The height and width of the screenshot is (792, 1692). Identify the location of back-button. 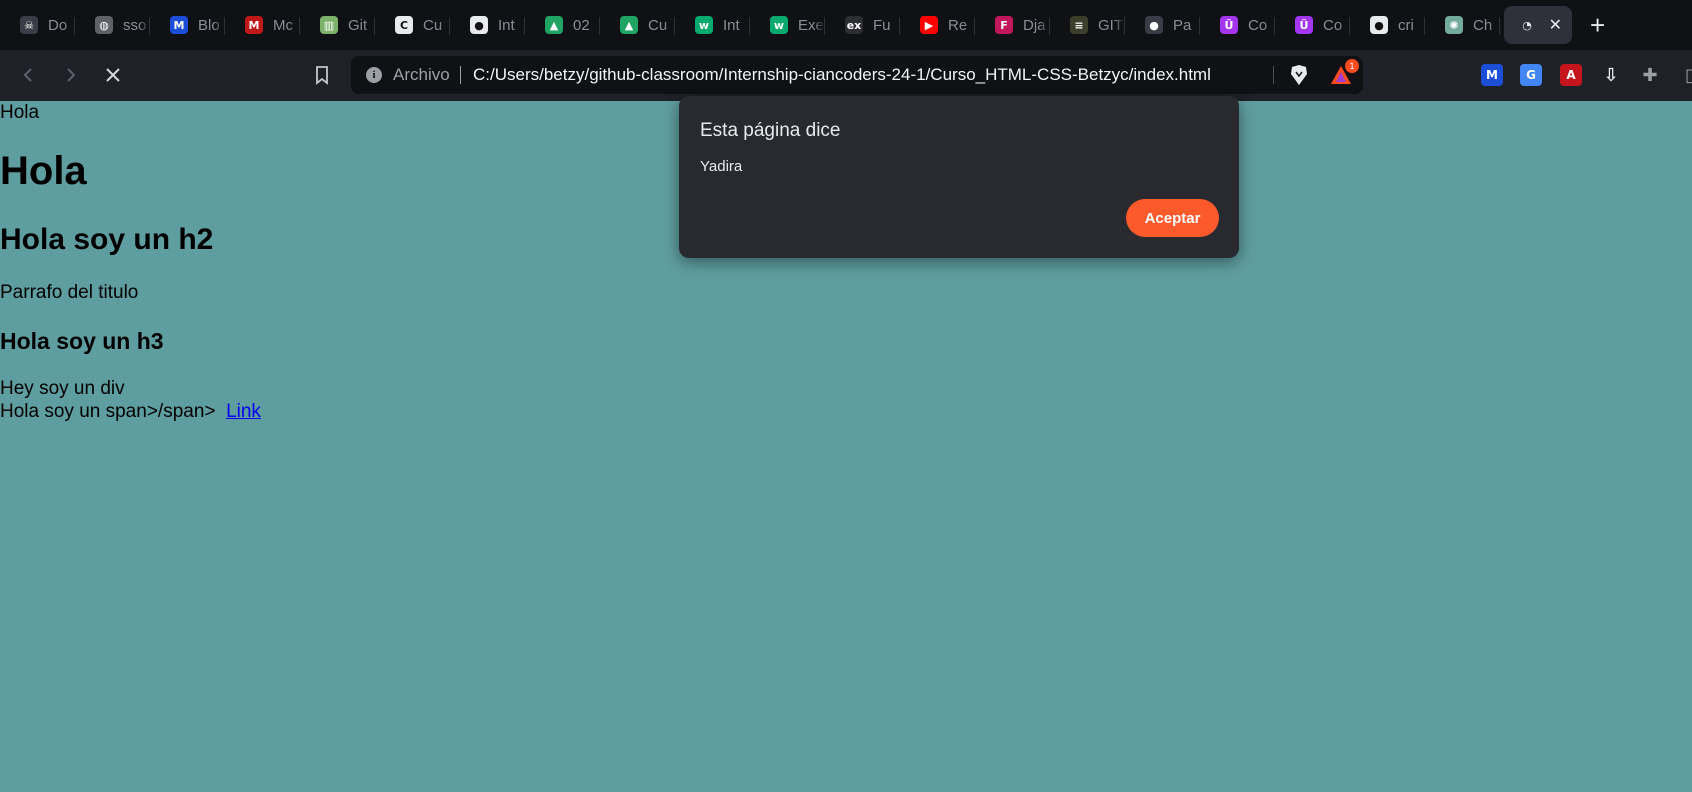
(29, 75).